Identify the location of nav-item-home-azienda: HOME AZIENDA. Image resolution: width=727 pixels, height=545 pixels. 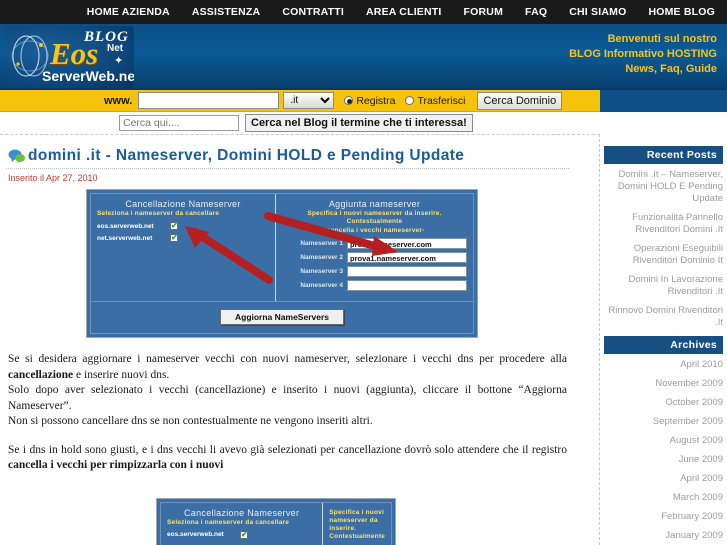
(128, 12).